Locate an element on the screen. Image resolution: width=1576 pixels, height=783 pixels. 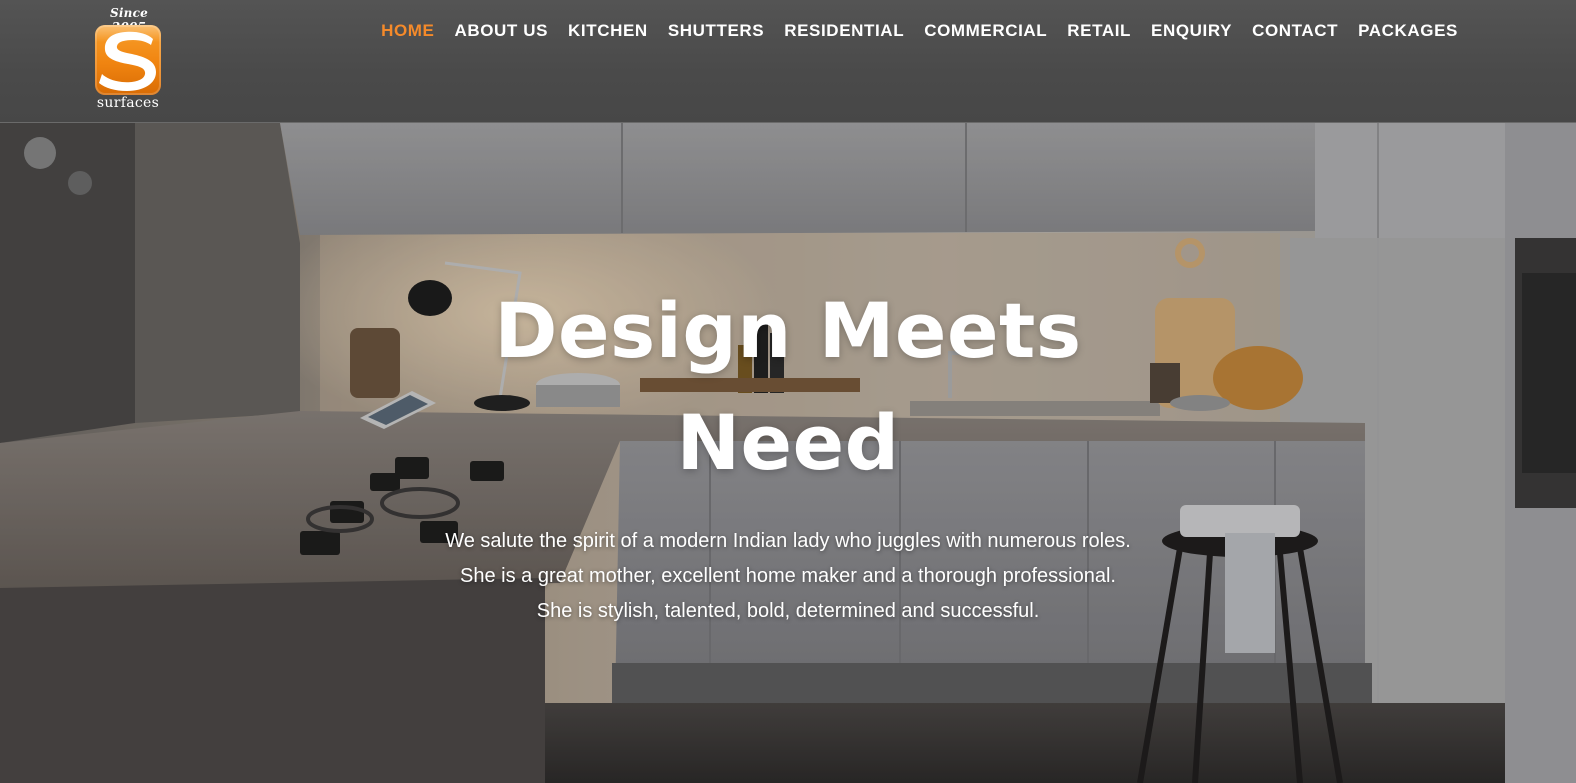
nav-home: HOME is located at coordinates (407, 31).